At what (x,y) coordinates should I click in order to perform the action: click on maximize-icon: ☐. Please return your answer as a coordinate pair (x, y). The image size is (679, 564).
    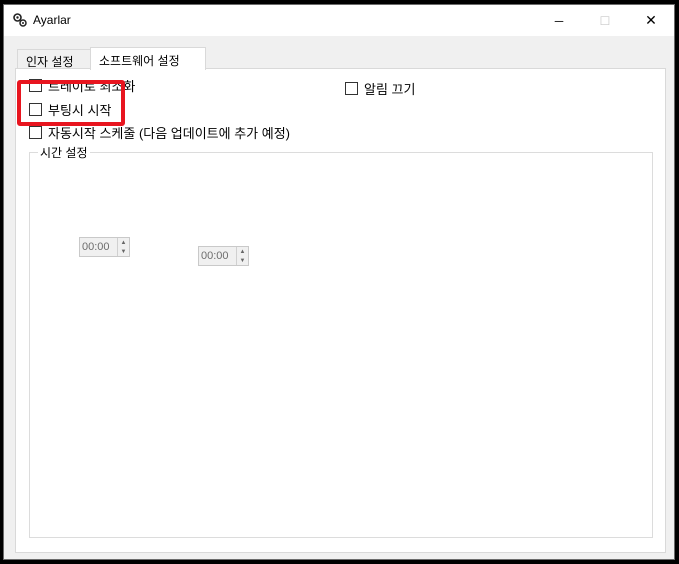
    Looking at the image, I should click on (605, 20).